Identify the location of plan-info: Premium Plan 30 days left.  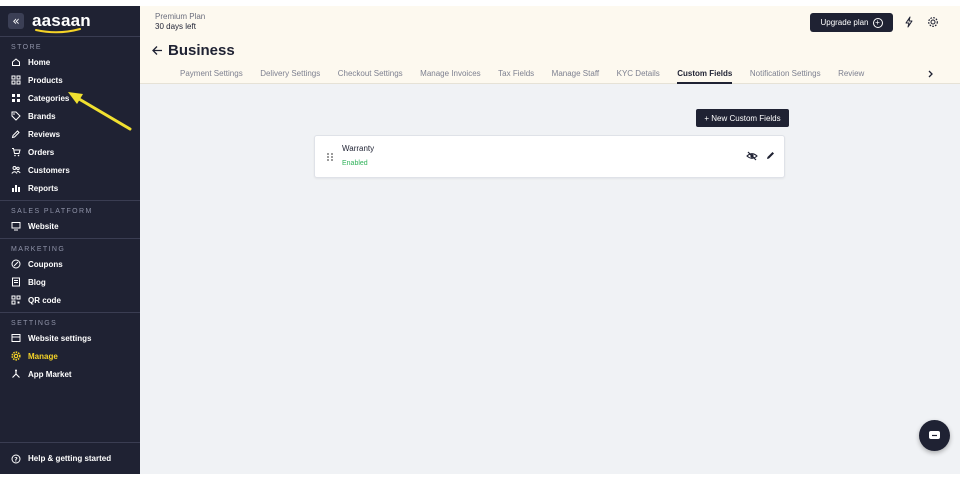
(180, 22).